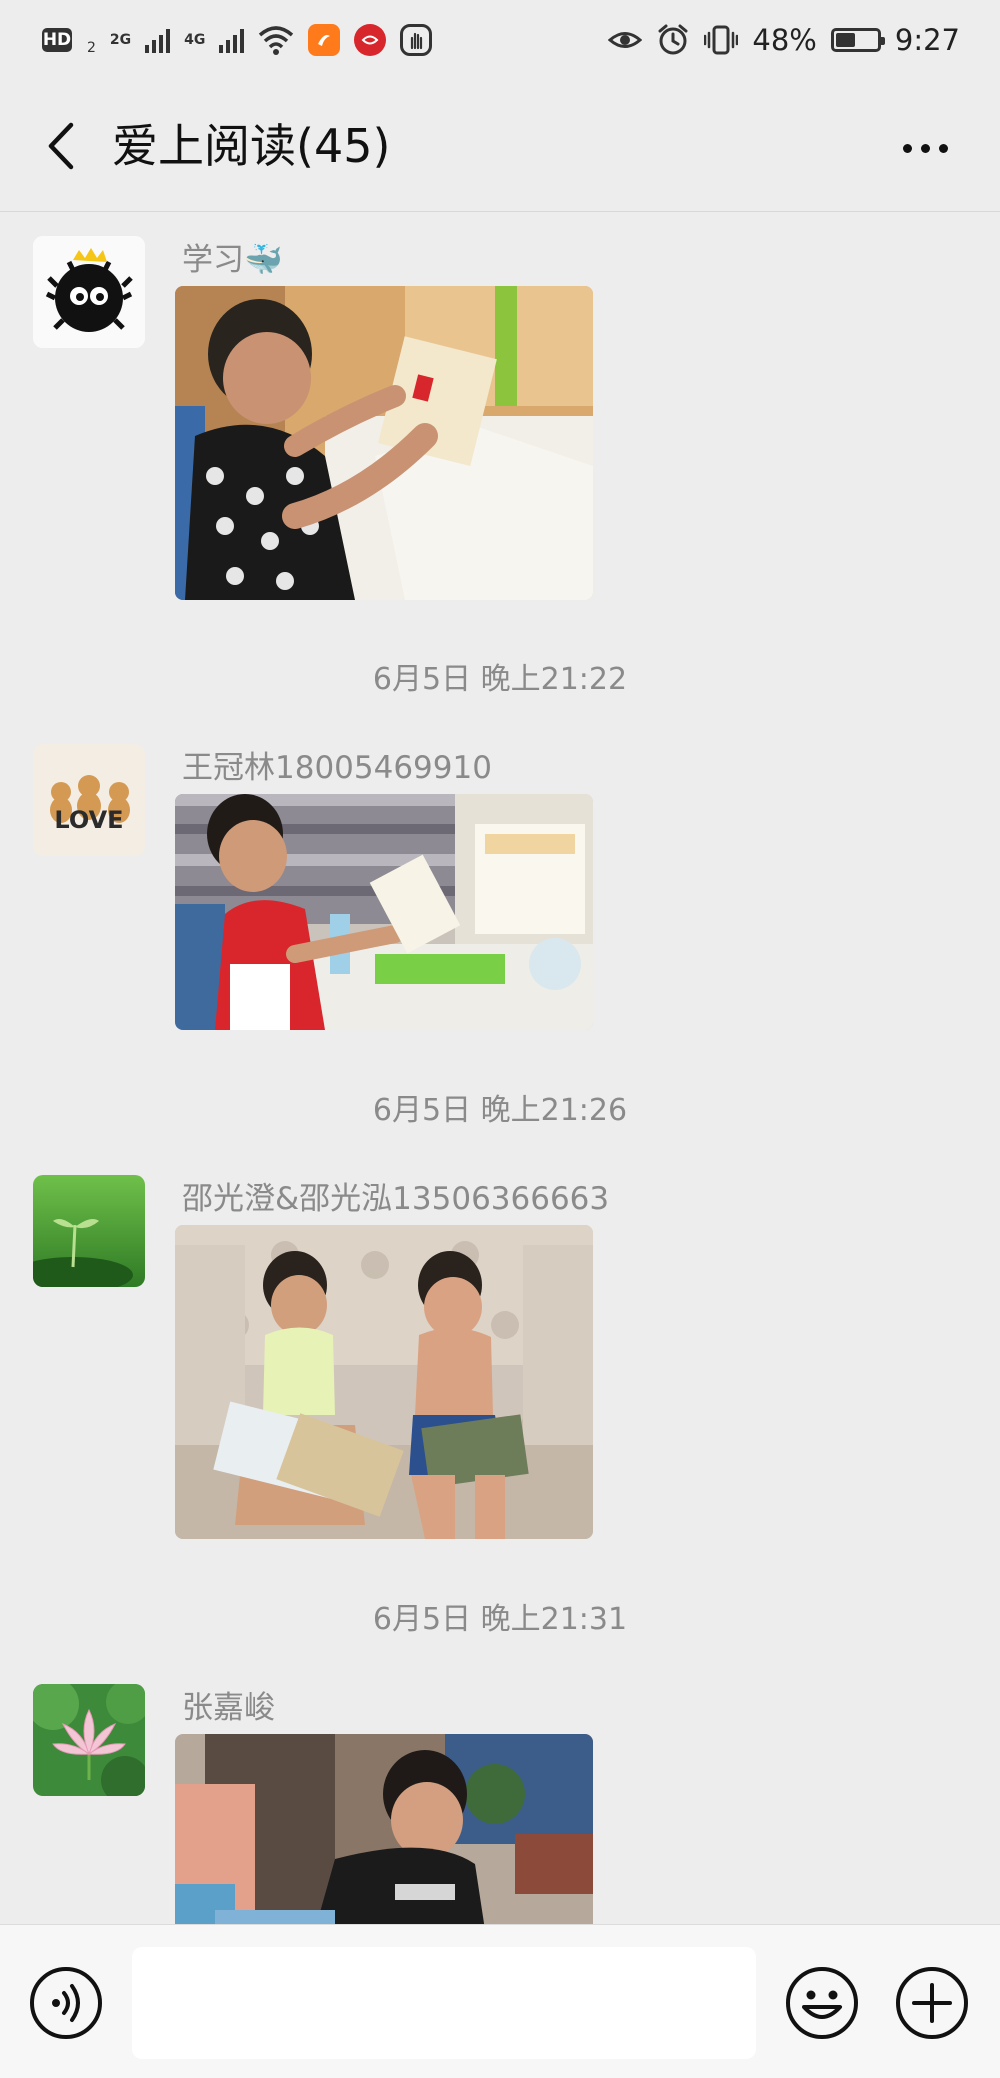 The image size is (1000, 2078). I want to click on status-left: HD 2 2G 4G, so click(237, 40).